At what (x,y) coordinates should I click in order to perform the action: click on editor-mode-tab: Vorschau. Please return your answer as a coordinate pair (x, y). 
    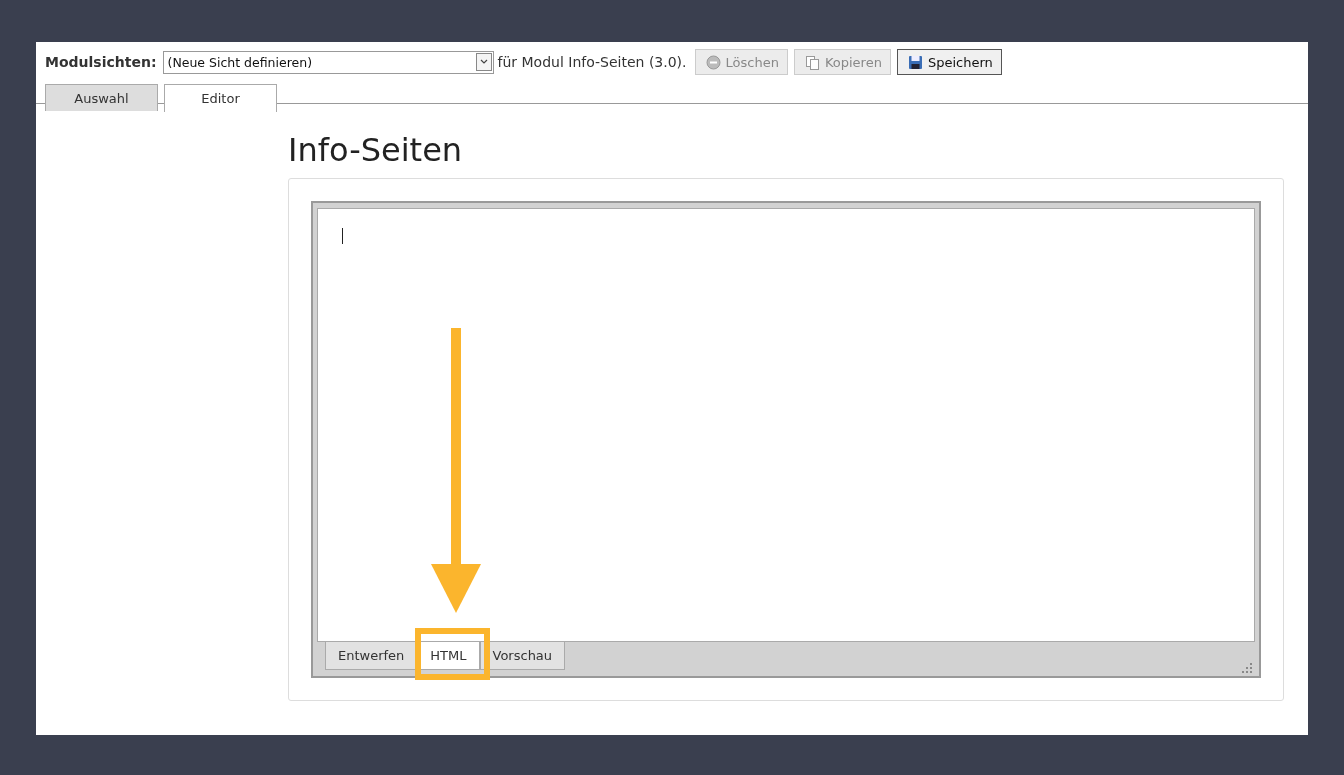
    Looking at the image, I should click on (522, 656).